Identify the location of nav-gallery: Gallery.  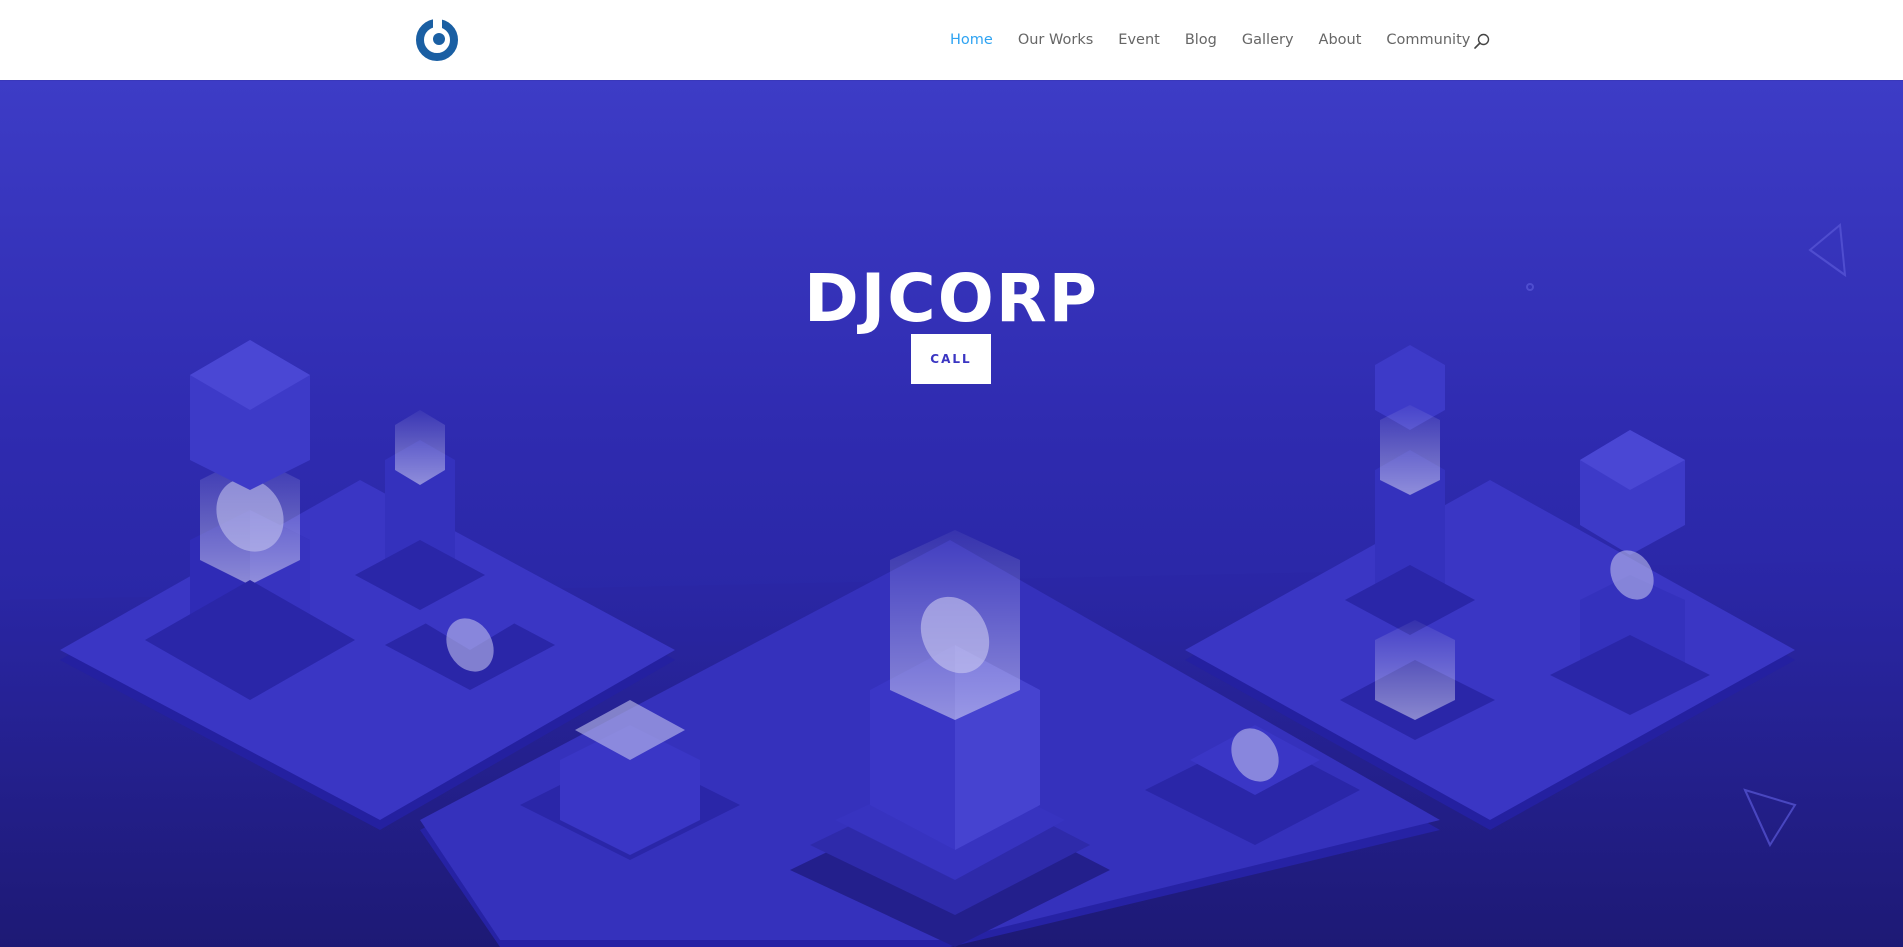
(1268, 40).